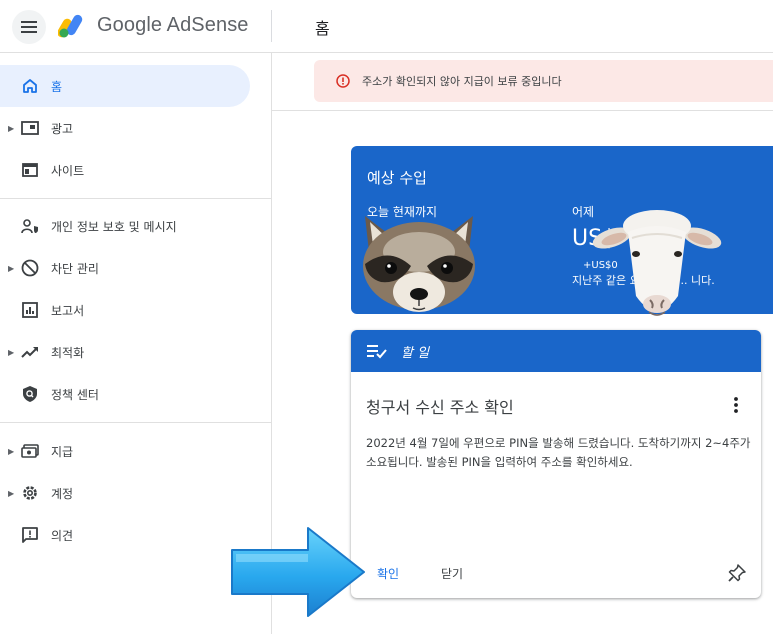 Image resolution: width=773 pixels, height=634 pixels. I want to click on sidebar-item-ads: ▶ 광고, so click(125, 128).